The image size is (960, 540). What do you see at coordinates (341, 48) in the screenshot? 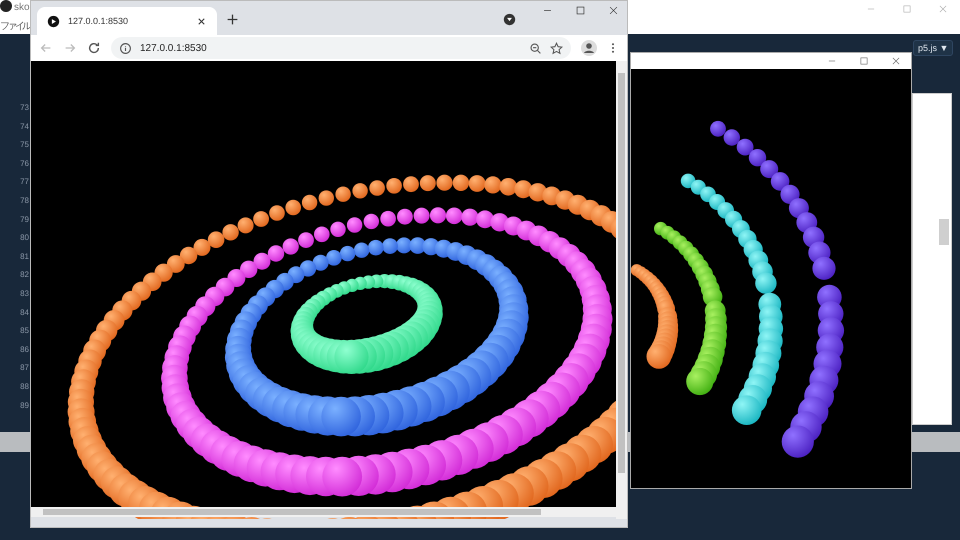
I see `address-bar: 127.0.0.1:8530` at bounding box center [341, 48].